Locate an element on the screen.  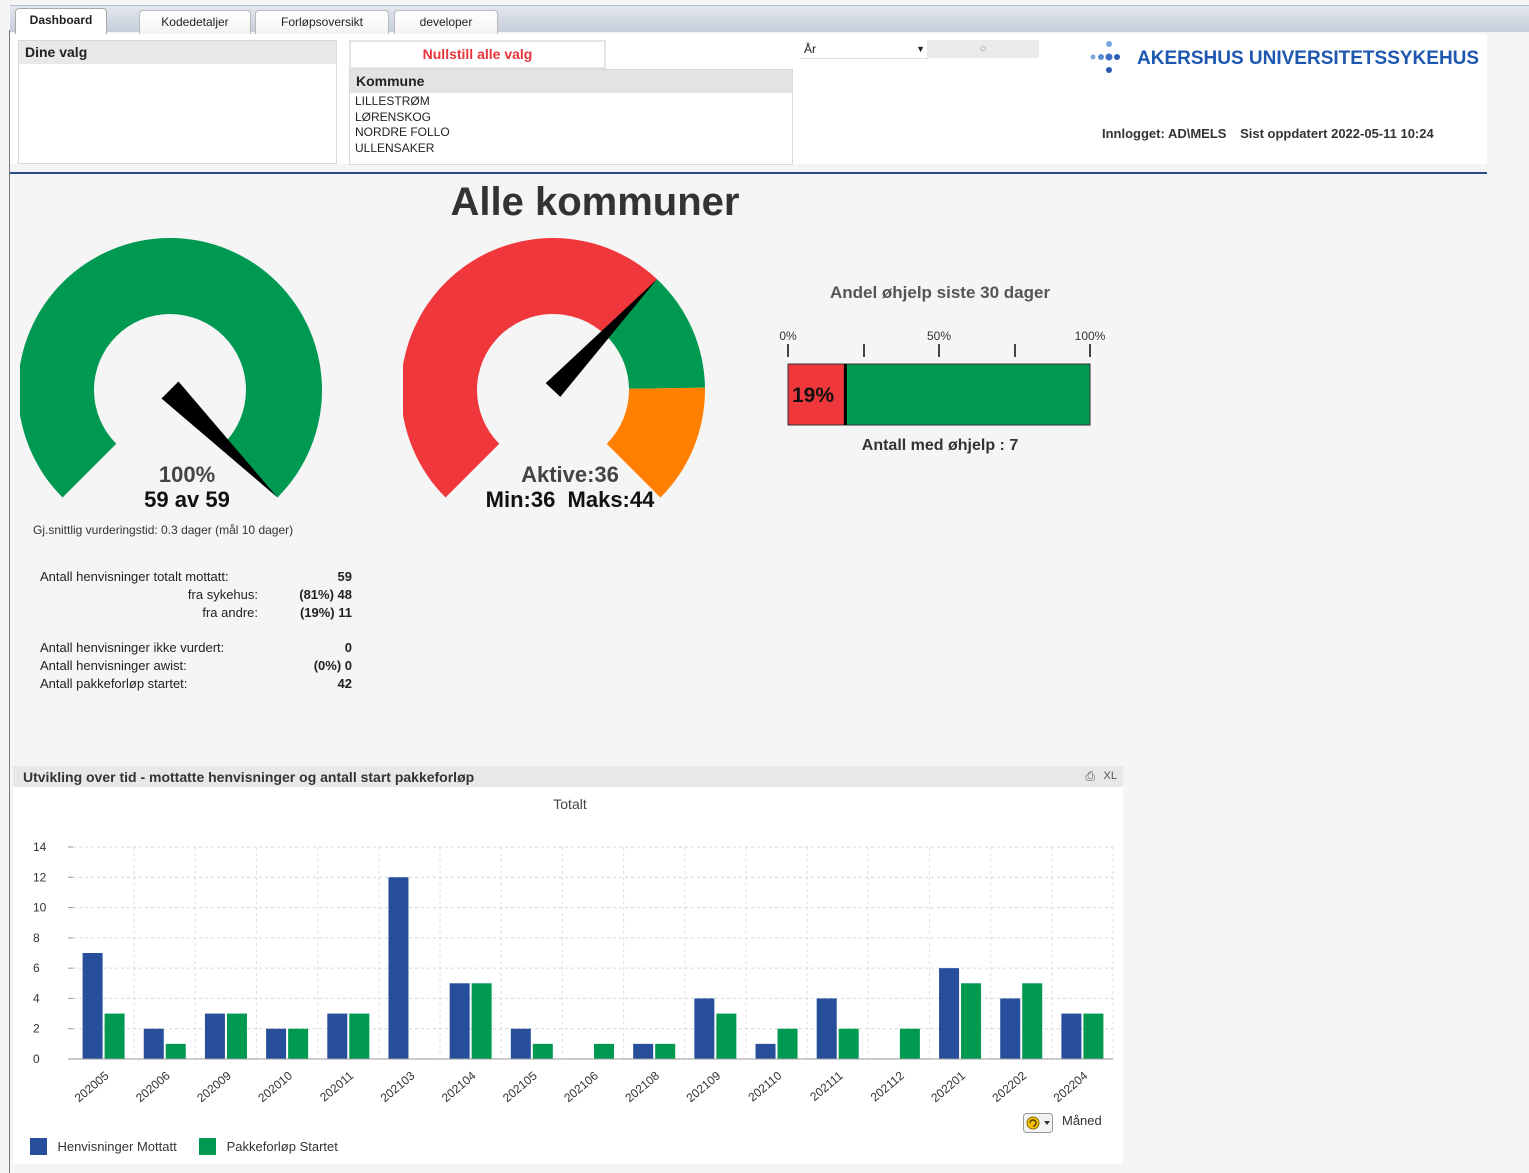
current-selections-title: Dine valg is located at coordinates (177, 52).